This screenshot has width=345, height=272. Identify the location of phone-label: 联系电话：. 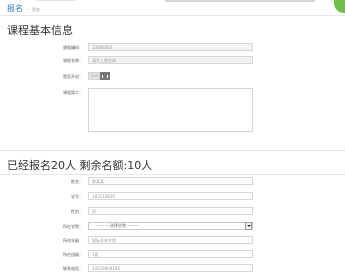
(73, 268).